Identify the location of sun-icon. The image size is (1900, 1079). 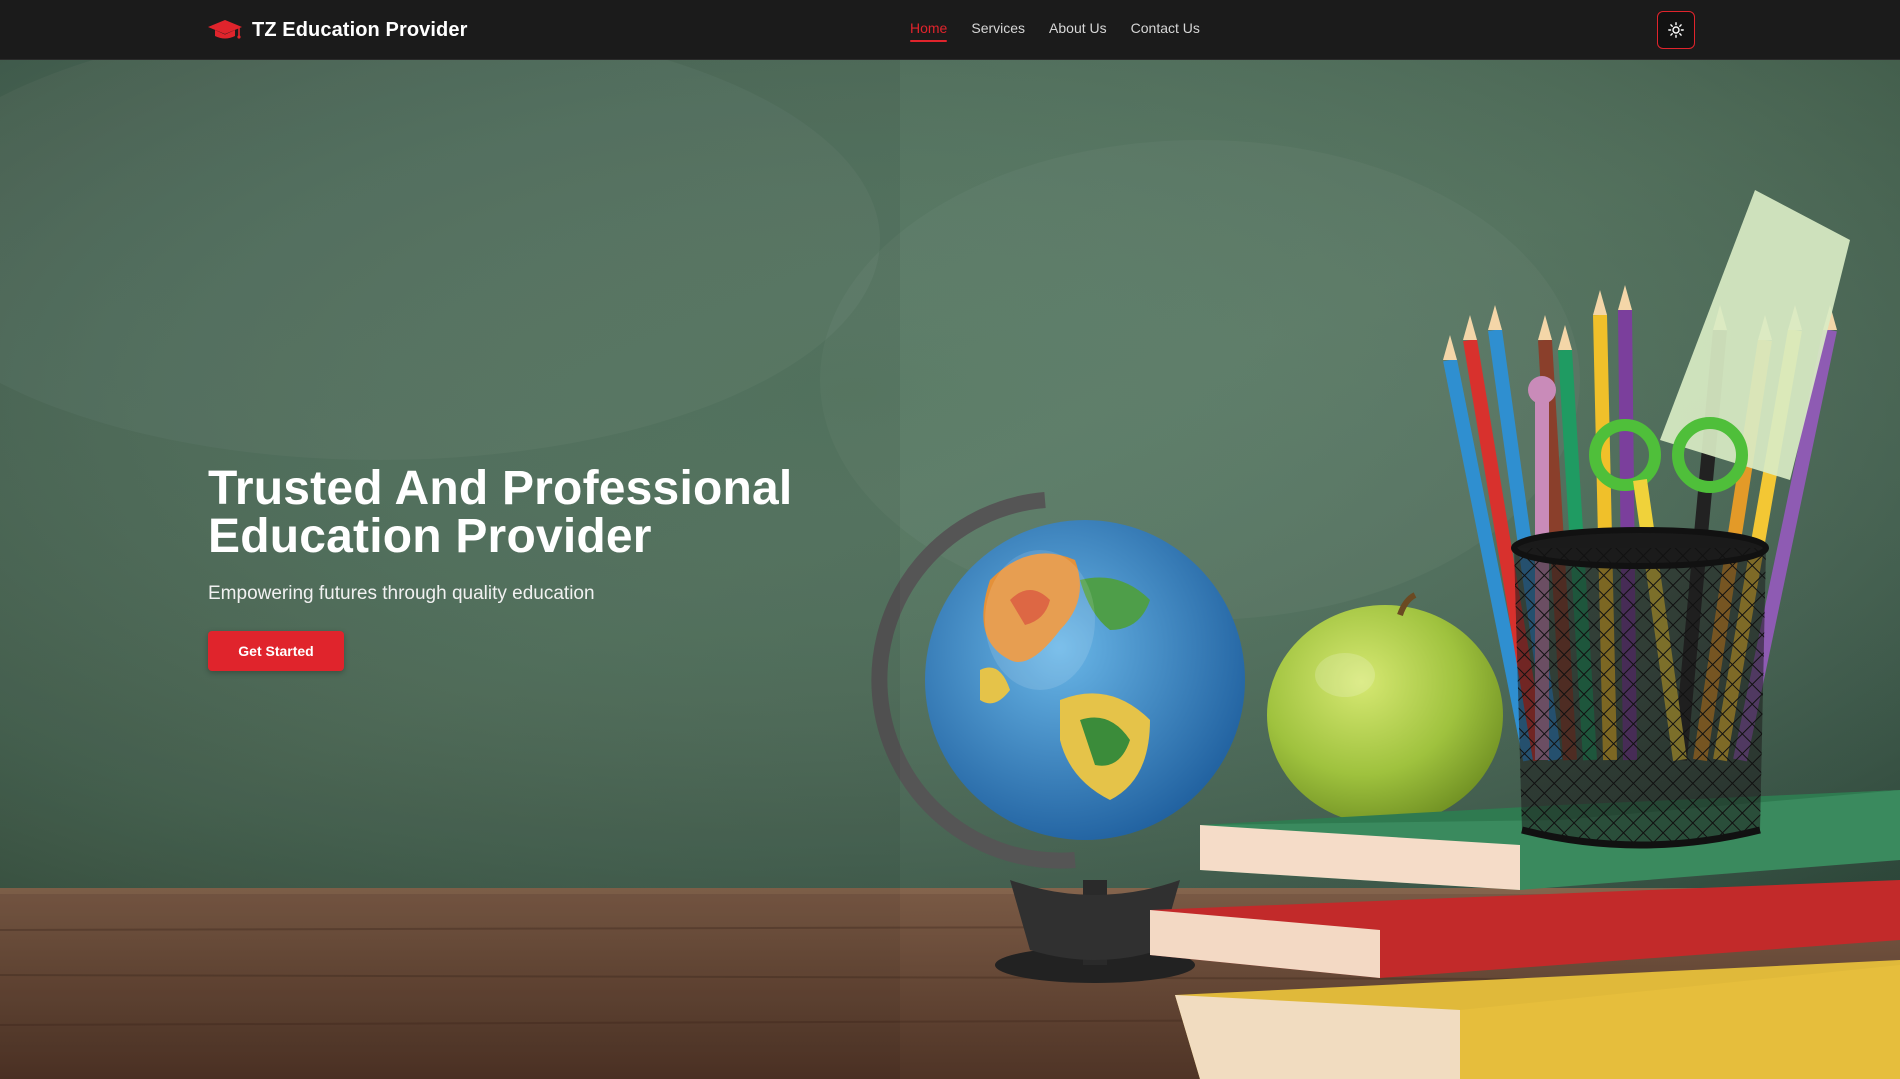
(1676, 30).